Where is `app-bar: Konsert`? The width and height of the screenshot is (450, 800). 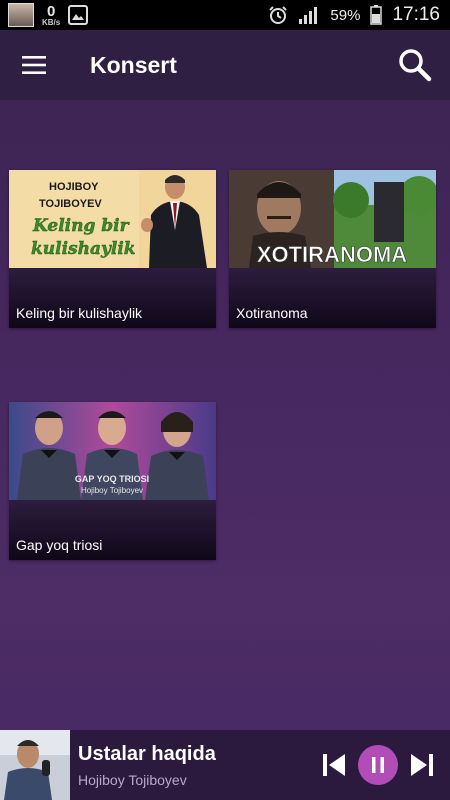
app-bar: Konsert is located at coordinates (225, 65).